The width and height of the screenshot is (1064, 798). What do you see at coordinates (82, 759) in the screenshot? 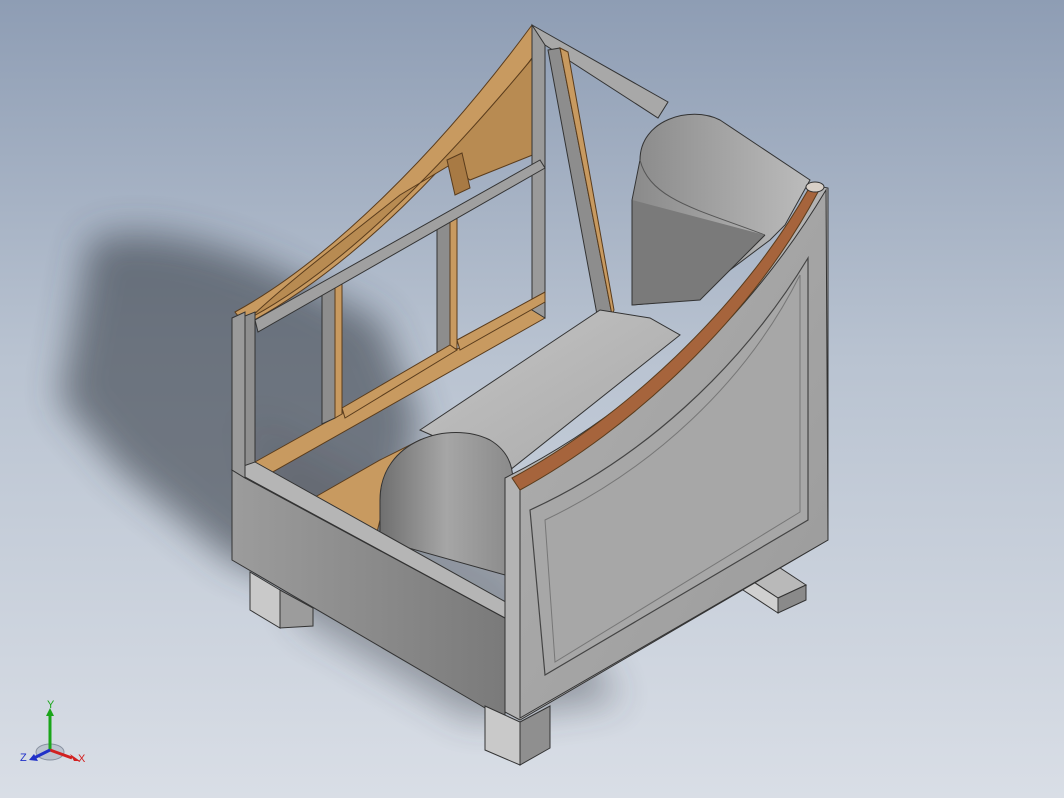
I see `triad-x-label: X` at bounding box center [82, 759].